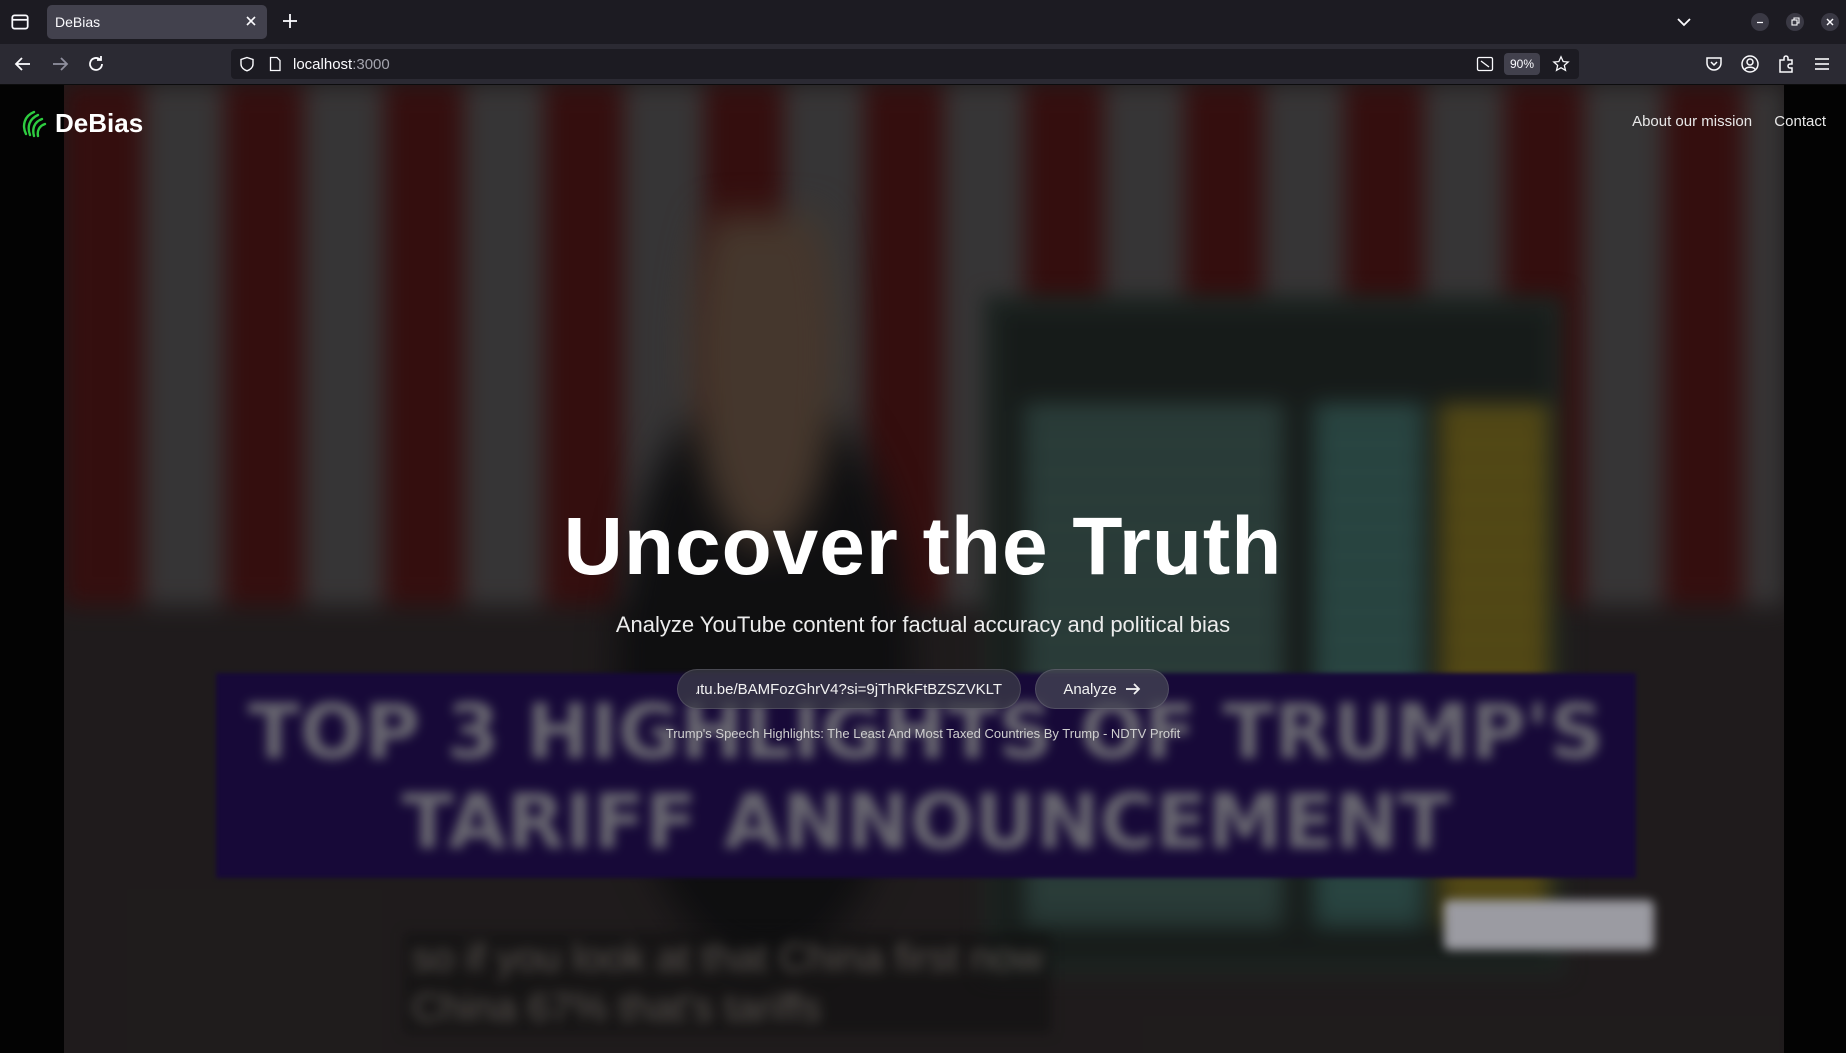  Describe the element at coordinates (247, 64) in the screenshot. I see `shield-icon` at that location.